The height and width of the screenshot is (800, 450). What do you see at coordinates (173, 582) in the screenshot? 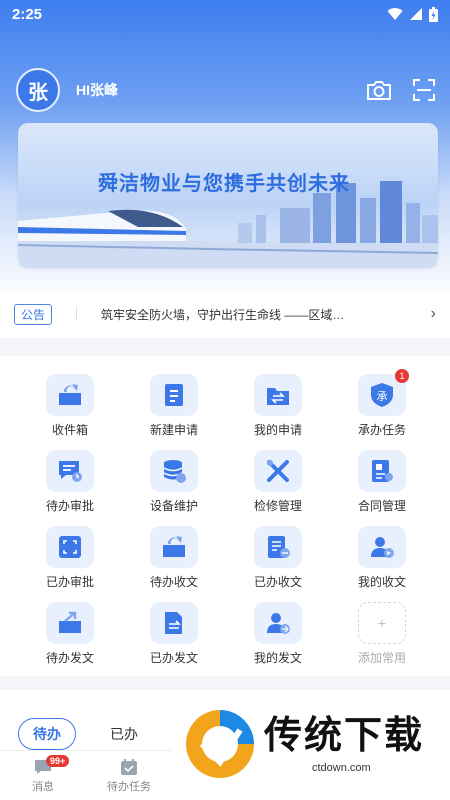
I see `grid-label: 待办收文` at bounding box center [173, 582].